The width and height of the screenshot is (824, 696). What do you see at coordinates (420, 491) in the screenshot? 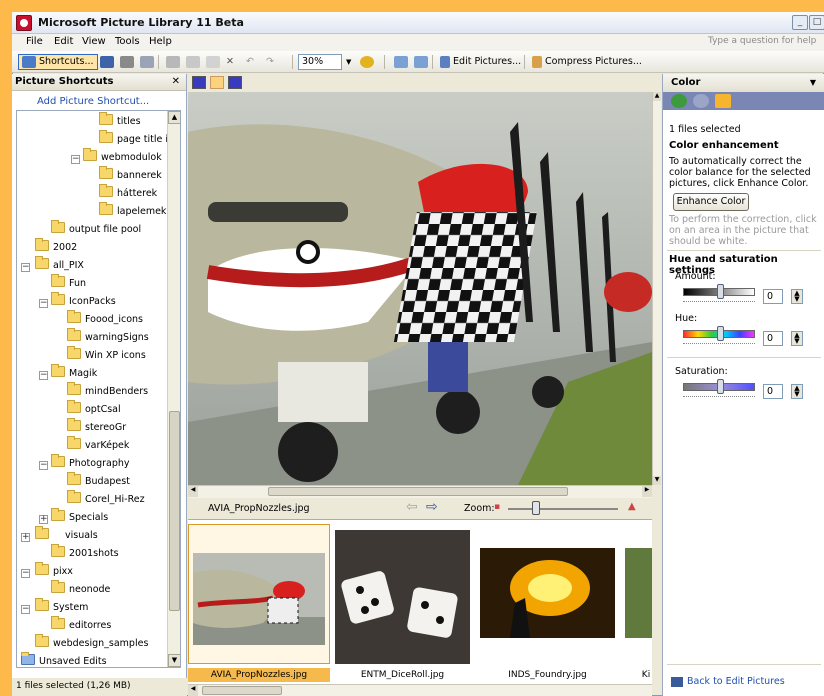
I see `picture-horizontal-scrollbar: ◀ ▶` at bounding box center [420, 491].